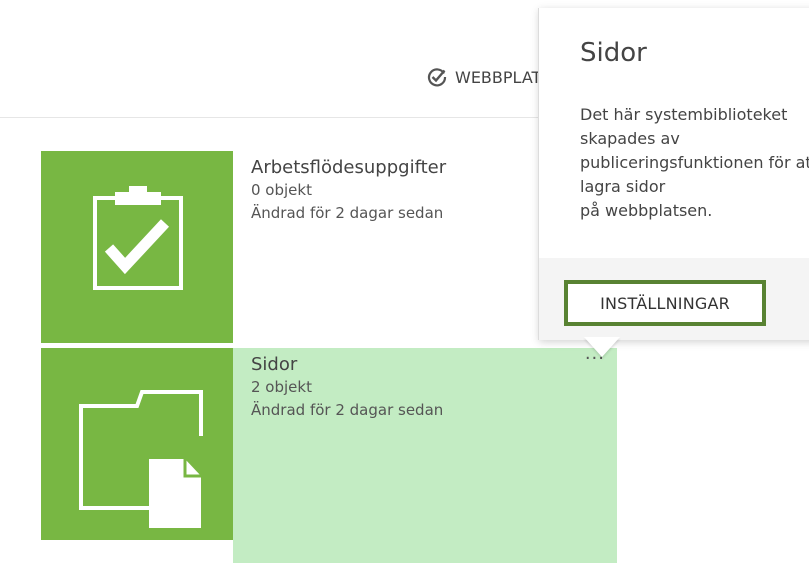 The width and height of the screenshot is (809, 563). I want to click on tile-title: Sidor, so click(347, 365).